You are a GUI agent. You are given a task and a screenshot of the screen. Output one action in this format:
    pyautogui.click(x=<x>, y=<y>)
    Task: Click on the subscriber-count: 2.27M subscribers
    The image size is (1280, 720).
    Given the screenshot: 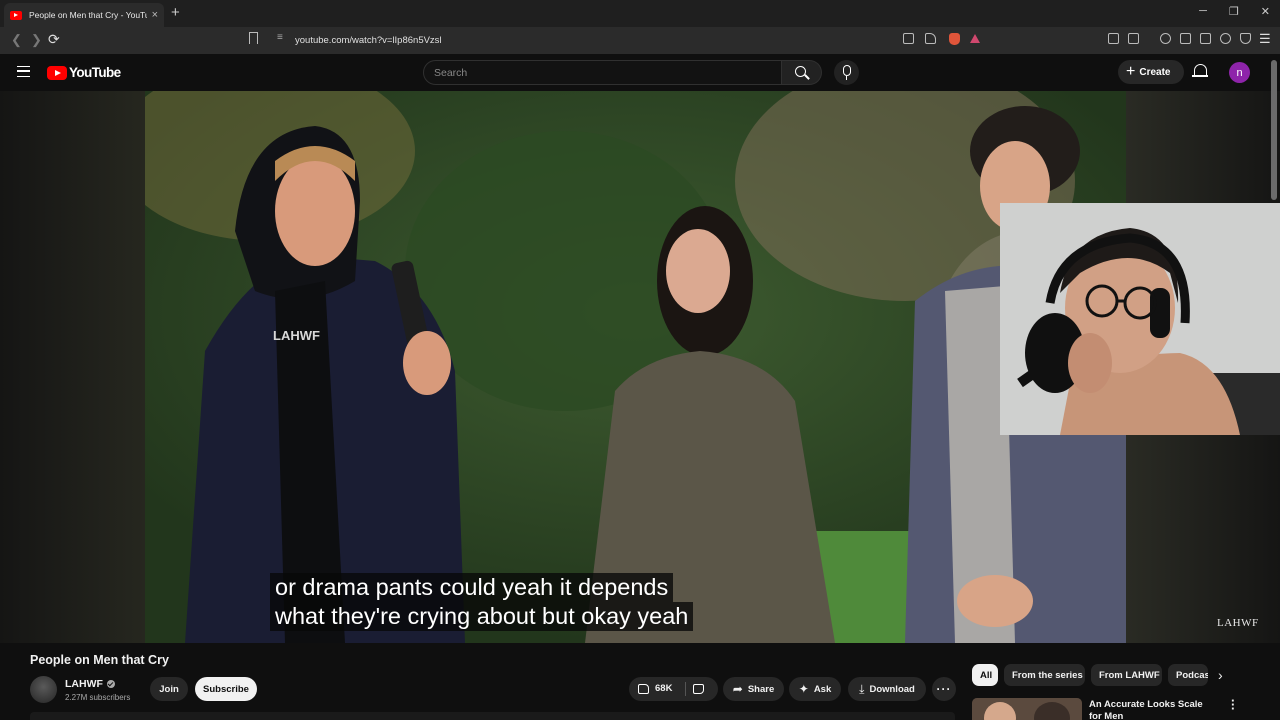 What is the action you would take?
    pyautogui.click(x=98, y=697)
    